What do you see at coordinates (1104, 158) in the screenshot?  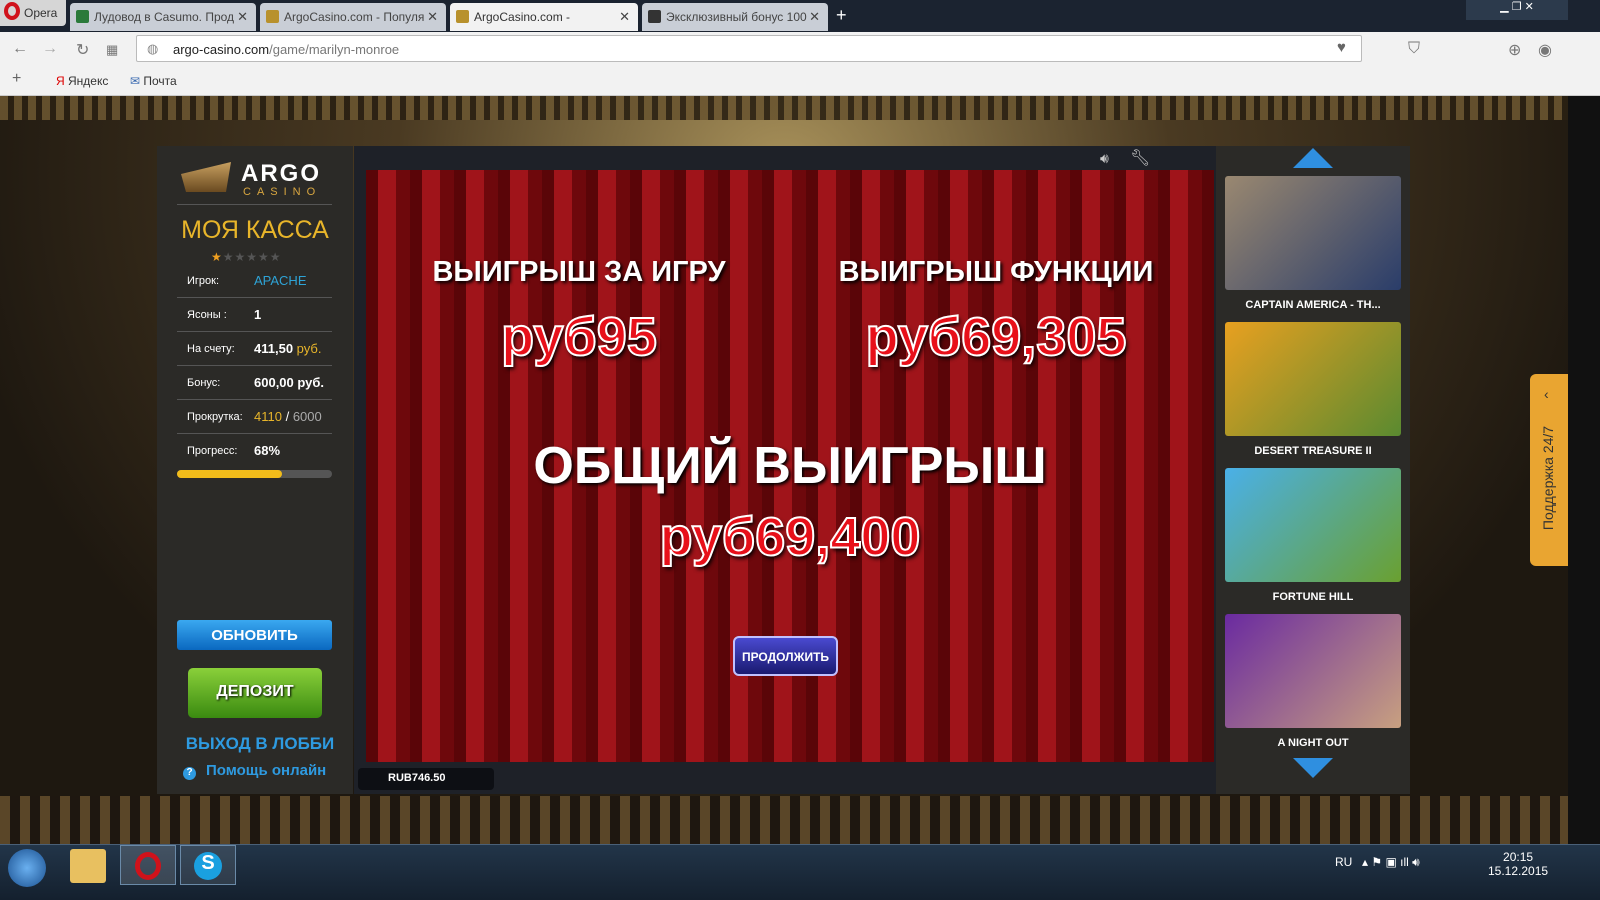 I see `sound-icon: 🔊︎` at bounding box center [1104, 158].